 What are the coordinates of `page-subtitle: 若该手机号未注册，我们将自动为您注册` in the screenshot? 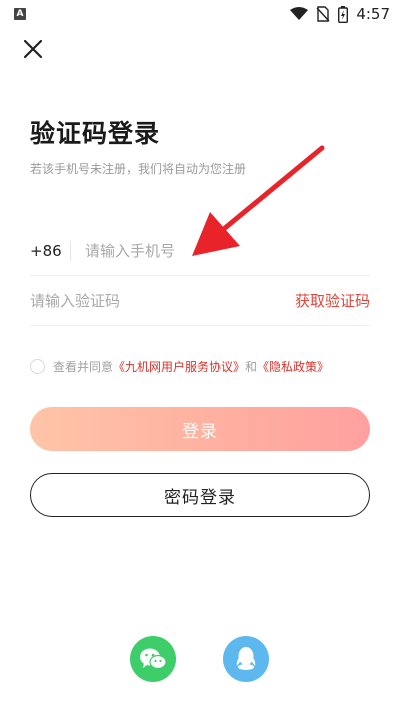 It's located at (138, 169).